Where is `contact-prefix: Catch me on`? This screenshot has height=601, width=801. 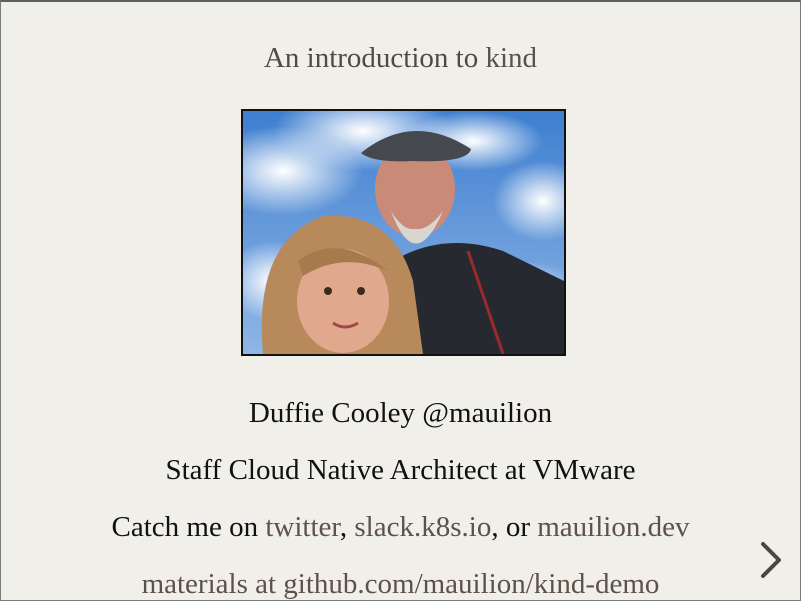
contact-prefix: Catch me on is located at coordinates (188, 527).